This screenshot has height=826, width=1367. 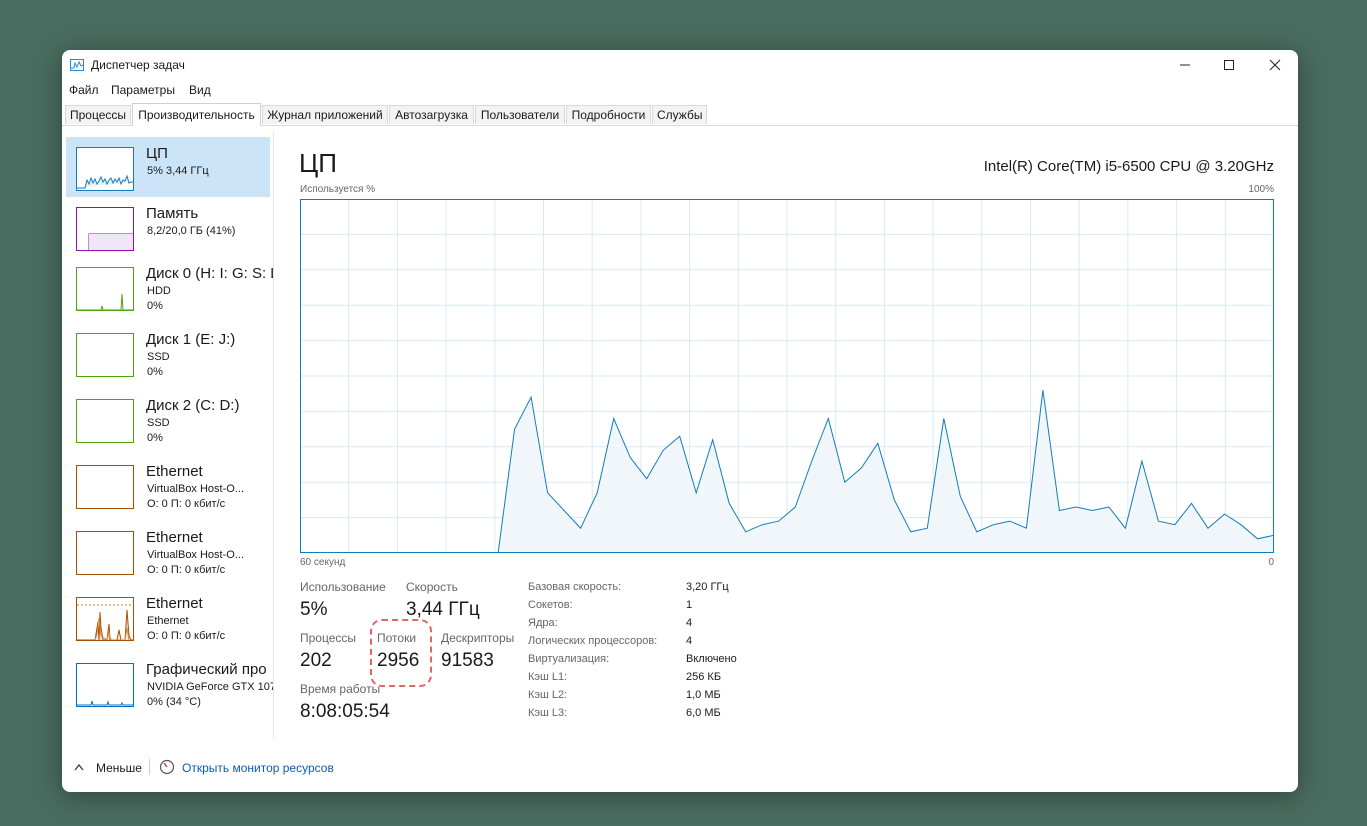 I want to click on info-label-virtualization: Виртуализация:, so click(x=569, y=659).